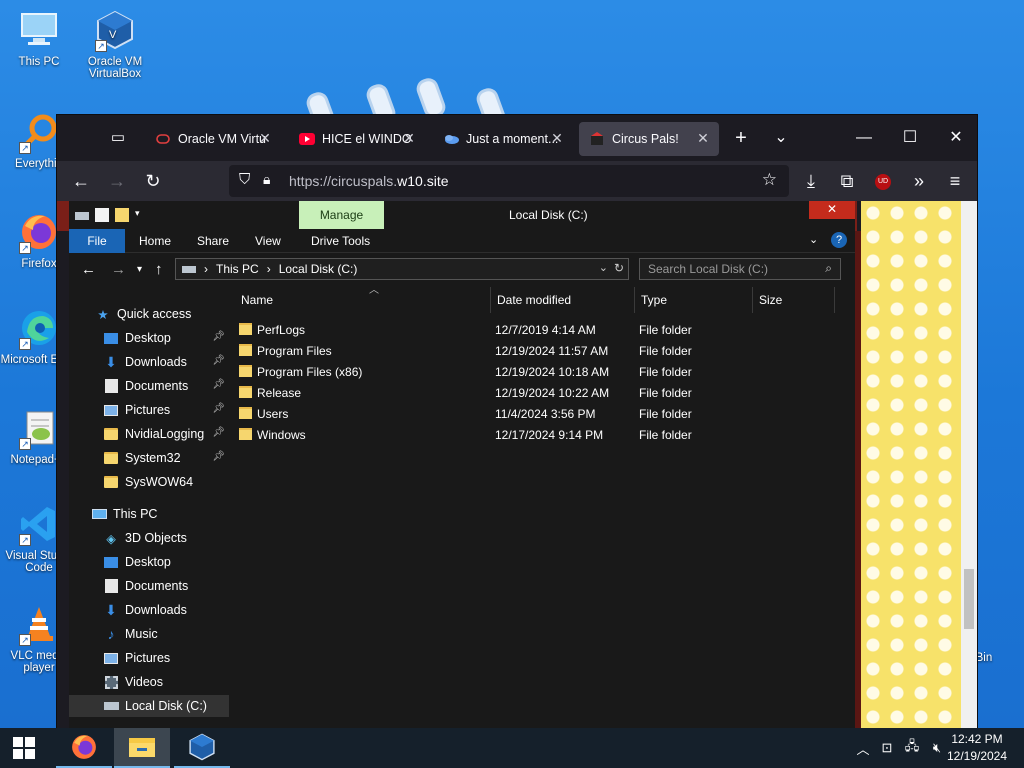 This screenshot has width=1024, height=768. What do you see at coordinates (956, 138) in the screenshot?
I see `close-window-button: ✕` at bounding box center [956, 138].